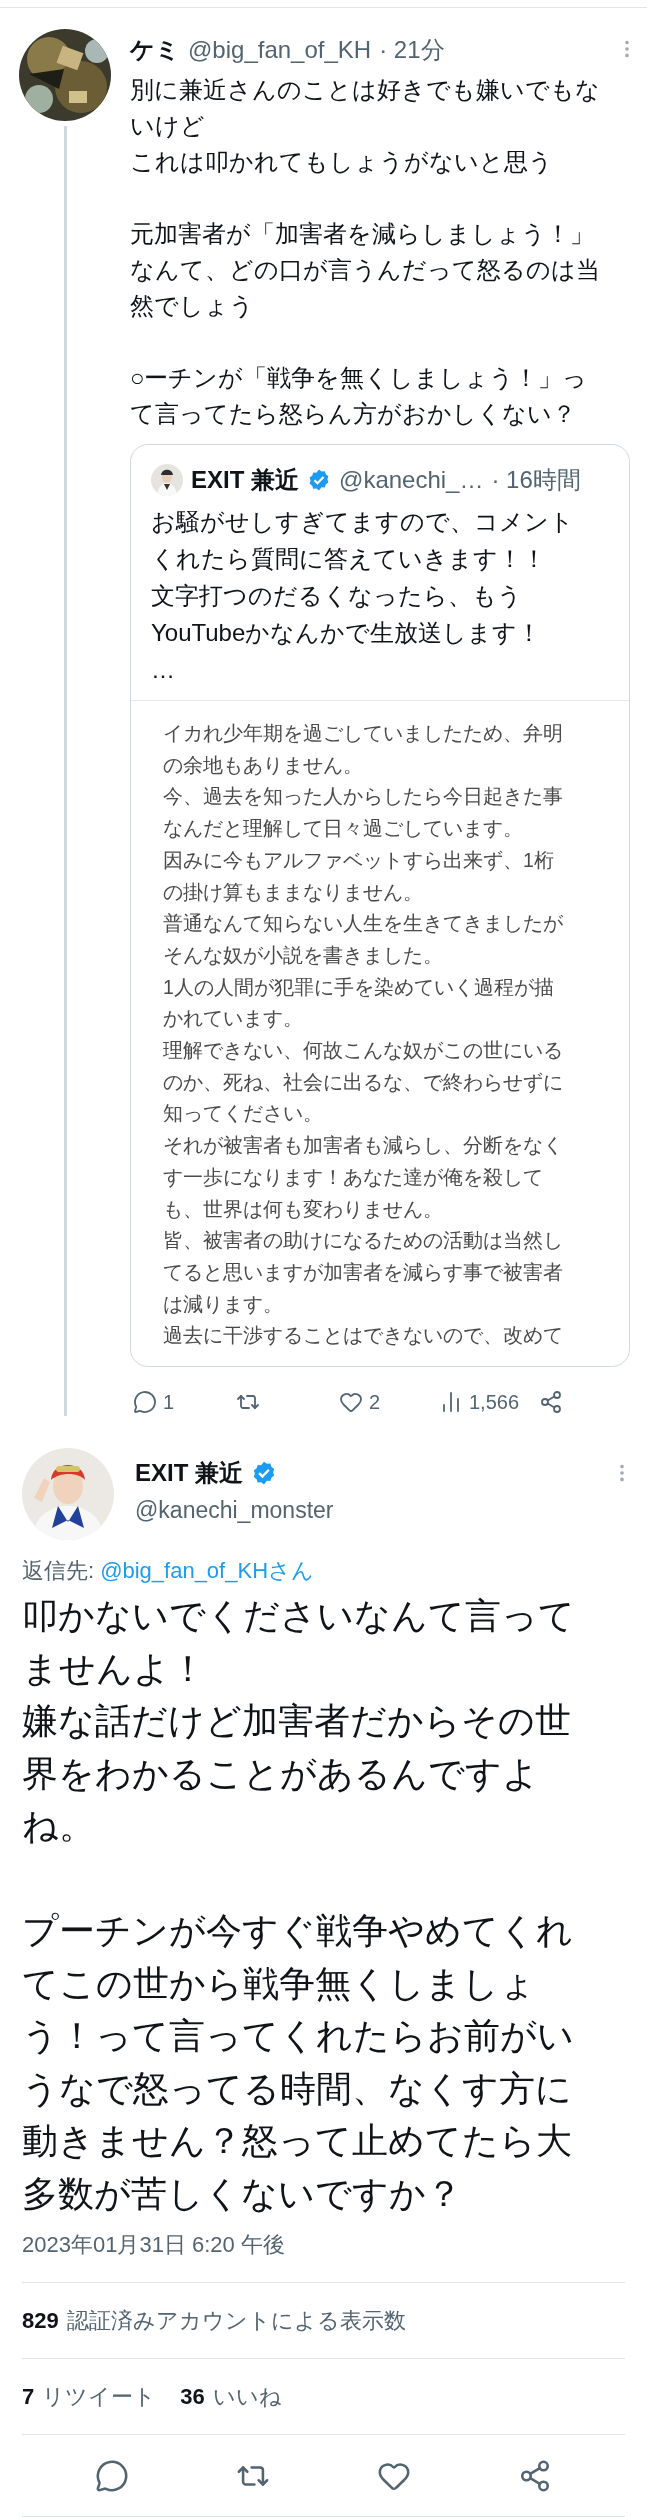 This screenshot has height=2517, width=647. I want to click on image-text-line: イカれ少年期を過ごしていましたため、弁明, so click(363, 733).